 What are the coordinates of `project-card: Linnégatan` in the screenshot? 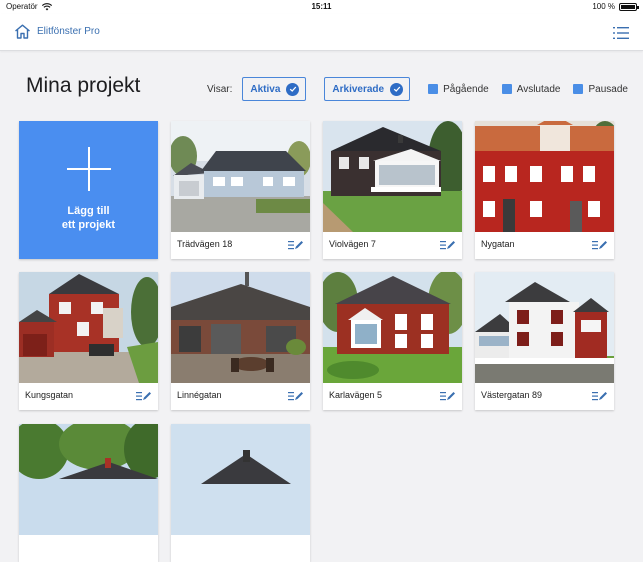 It's located at (240, 341).